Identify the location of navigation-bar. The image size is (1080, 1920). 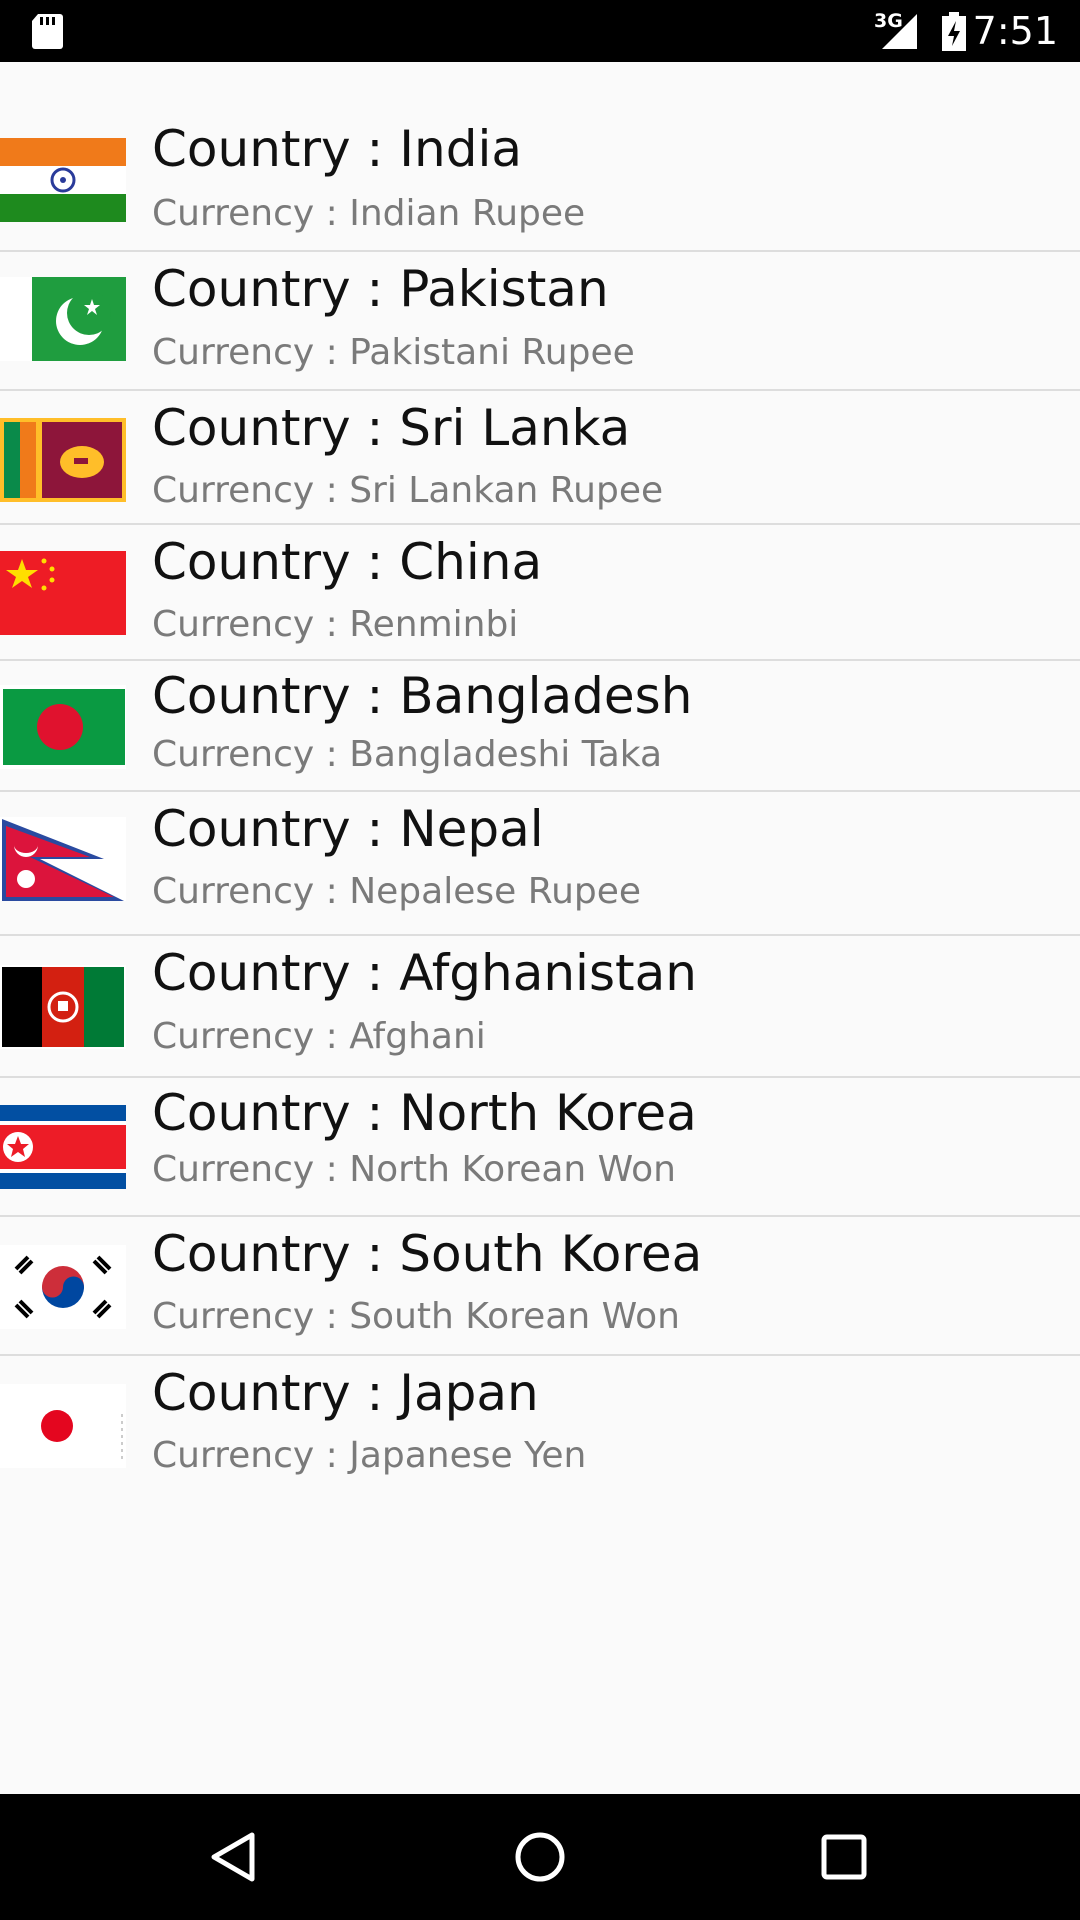
(540, 1857).